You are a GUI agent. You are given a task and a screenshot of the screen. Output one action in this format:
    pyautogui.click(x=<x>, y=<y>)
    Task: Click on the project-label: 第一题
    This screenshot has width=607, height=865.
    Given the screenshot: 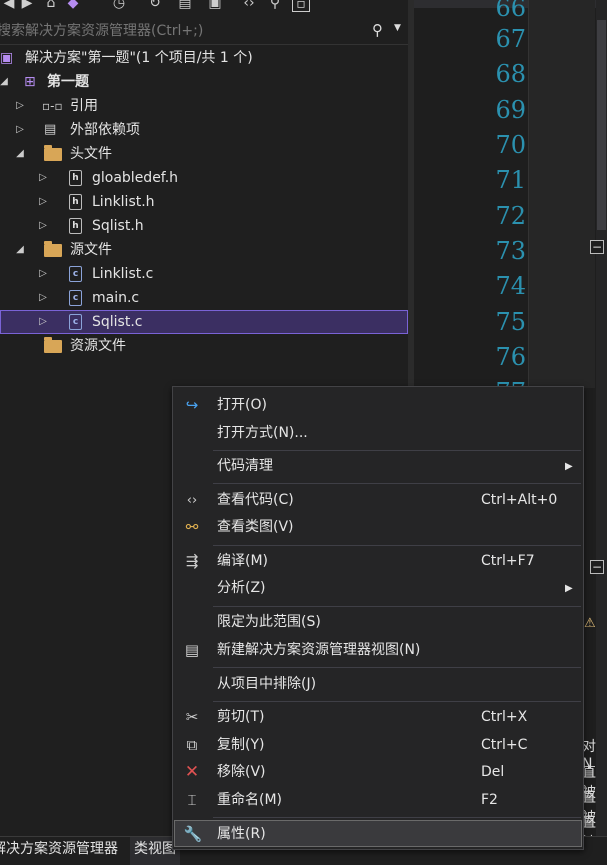 What is the action you would take?
    pyautogui.click(x=68, y=82)
    